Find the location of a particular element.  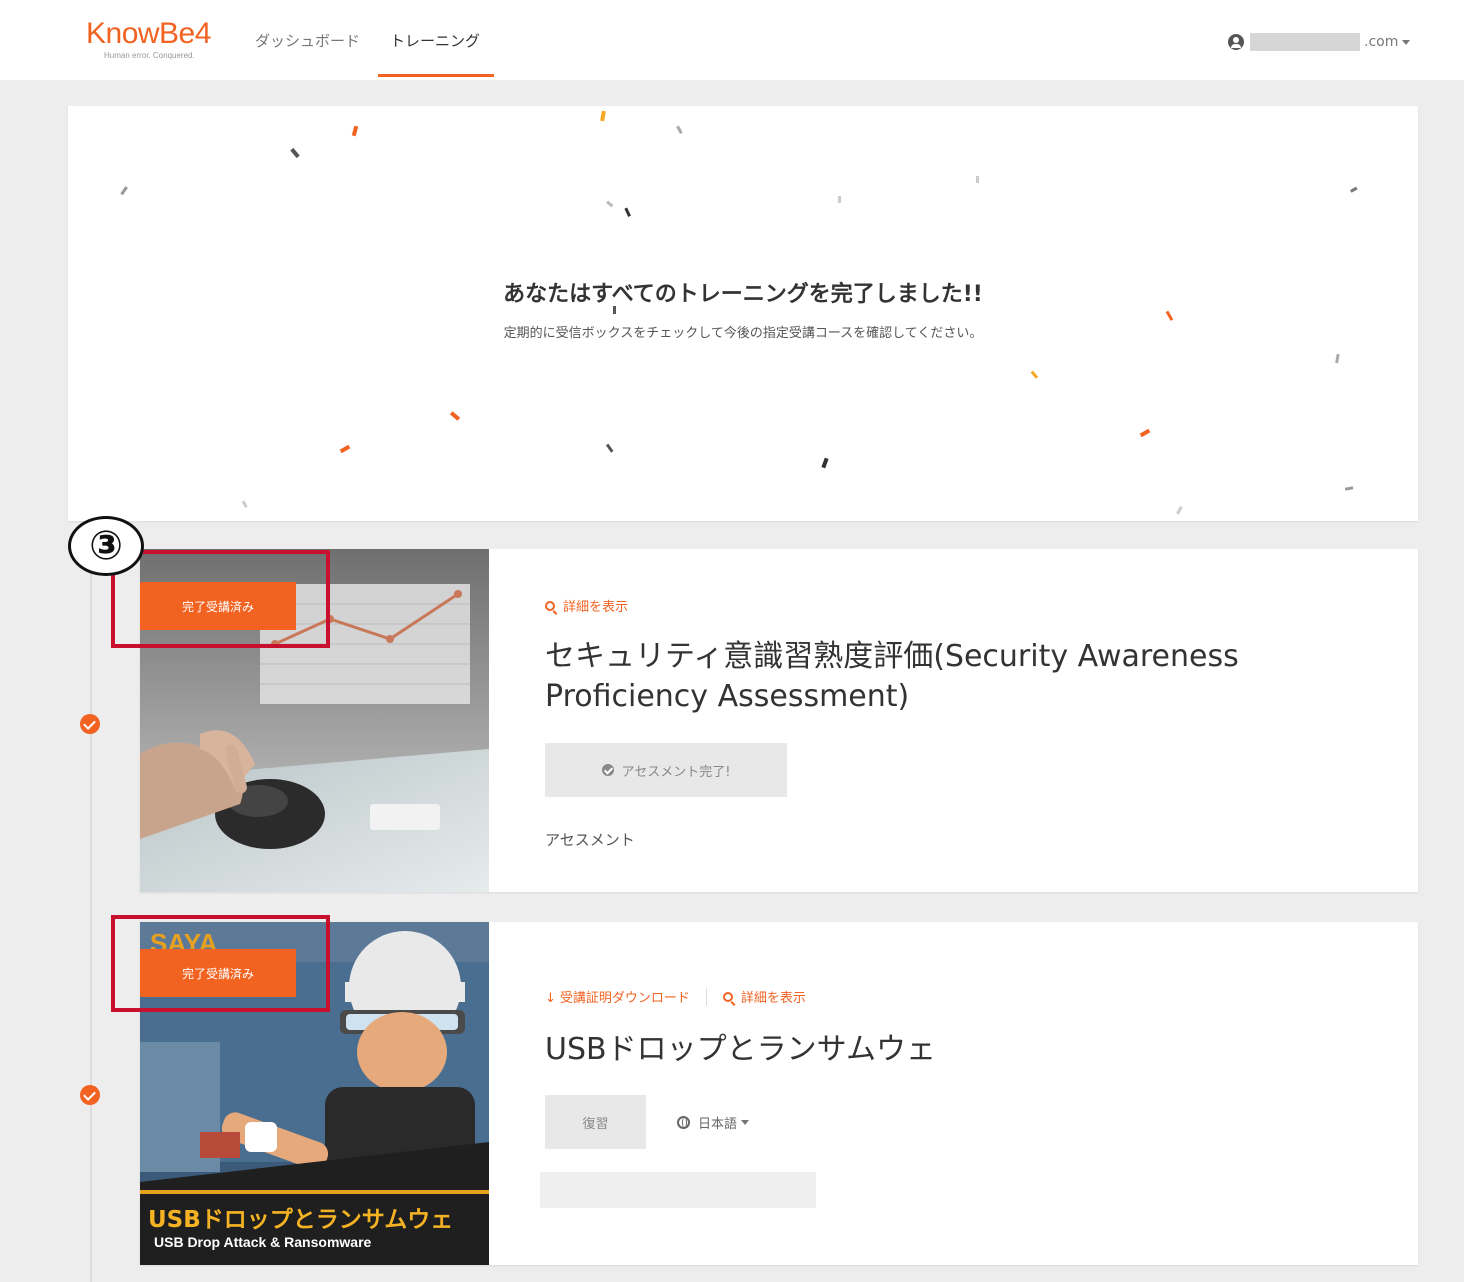

certificate-download-link: ↓ 受講証明ダウンロード is located at coordinates (617, 996).